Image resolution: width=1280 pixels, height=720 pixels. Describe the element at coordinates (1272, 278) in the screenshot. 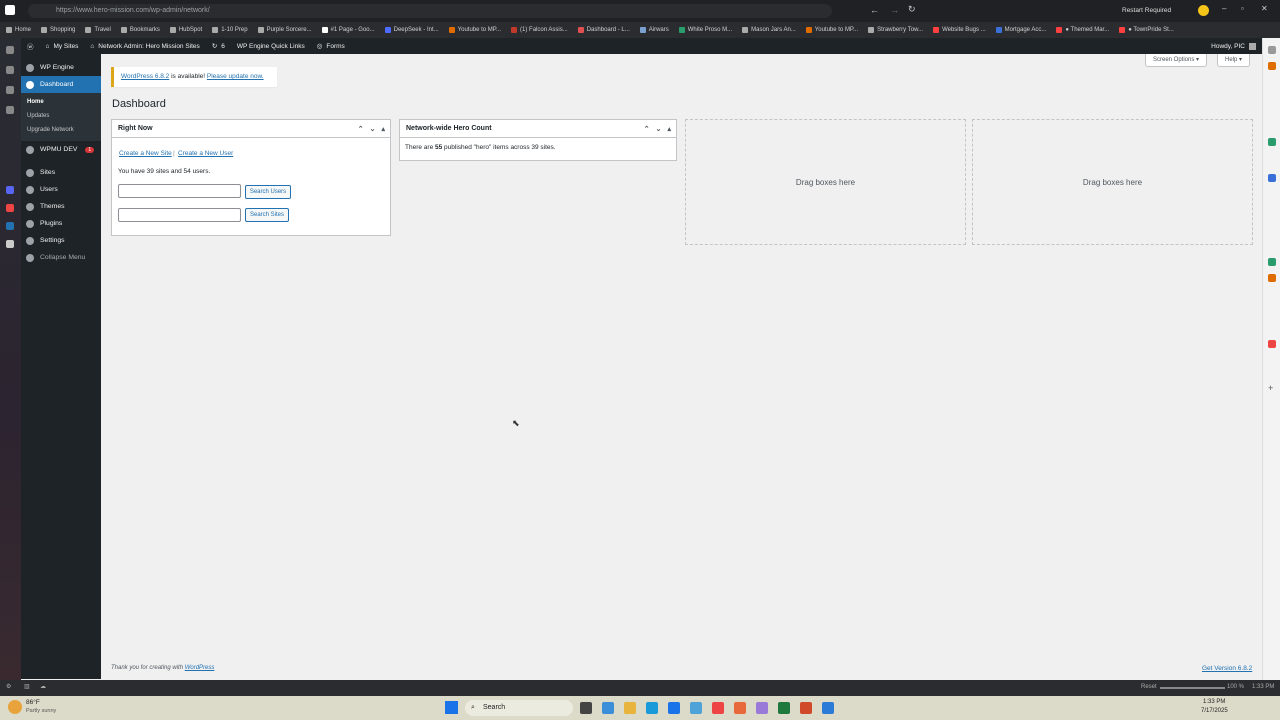

I see `ext-orange-icon` at that location.